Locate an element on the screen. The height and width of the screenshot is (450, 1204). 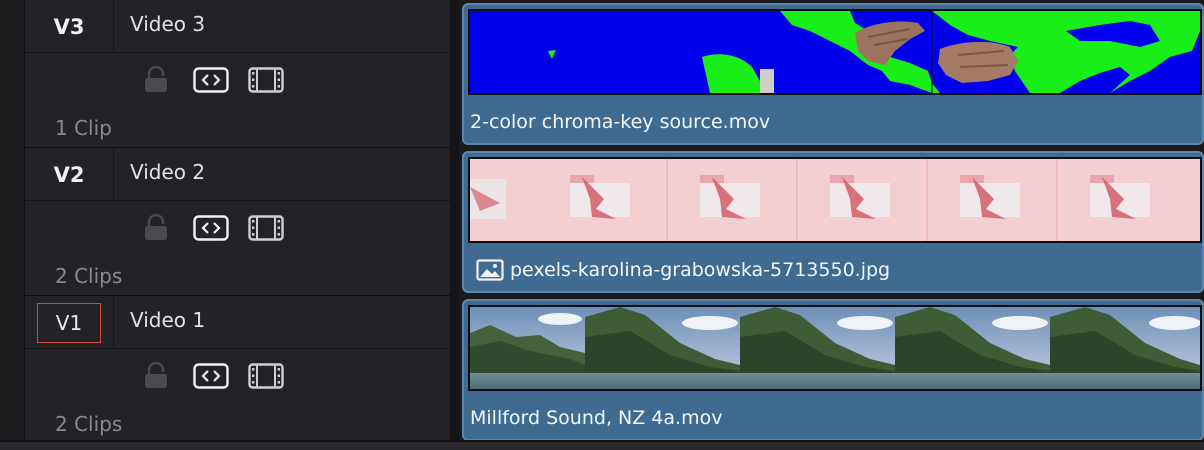
track-id-selected-box: V1 is located at coordinates (69, 322).